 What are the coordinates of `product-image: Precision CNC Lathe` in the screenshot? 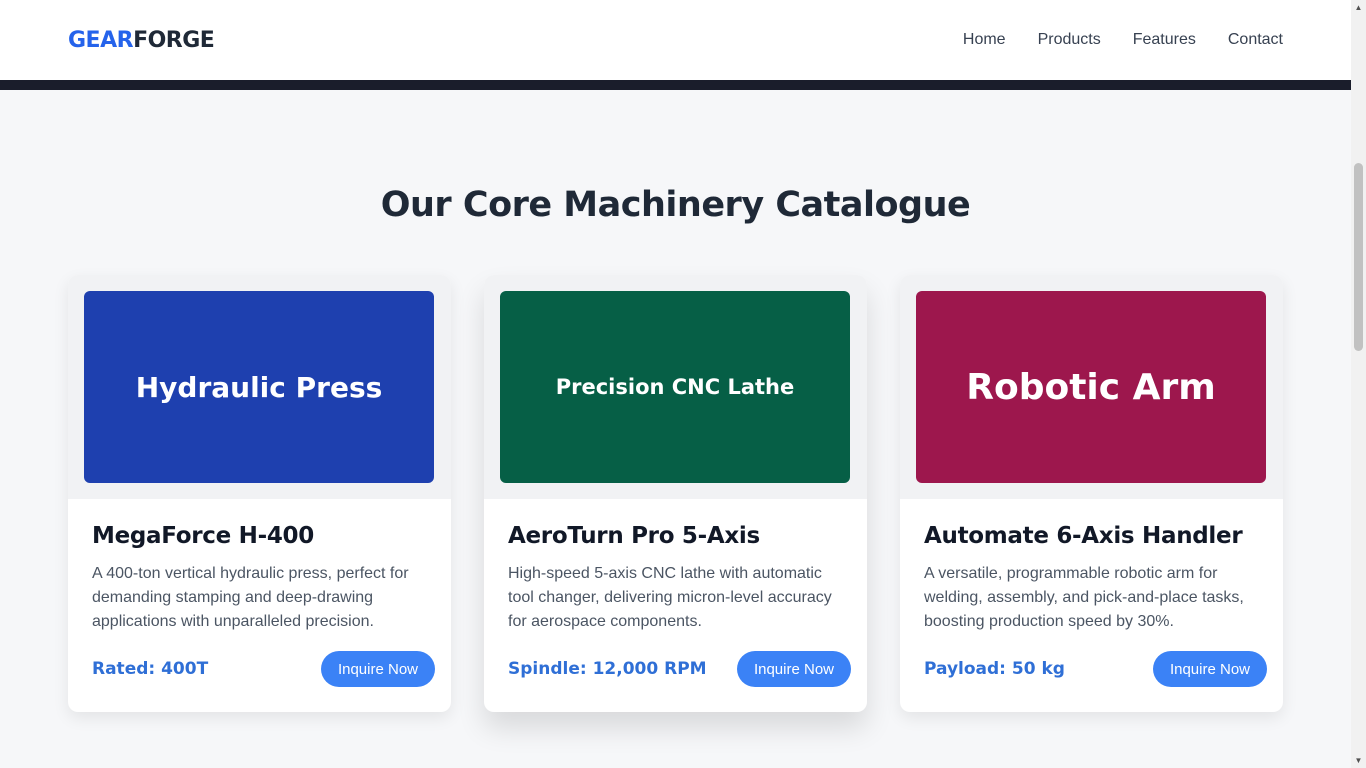 It's located at (675, 387).